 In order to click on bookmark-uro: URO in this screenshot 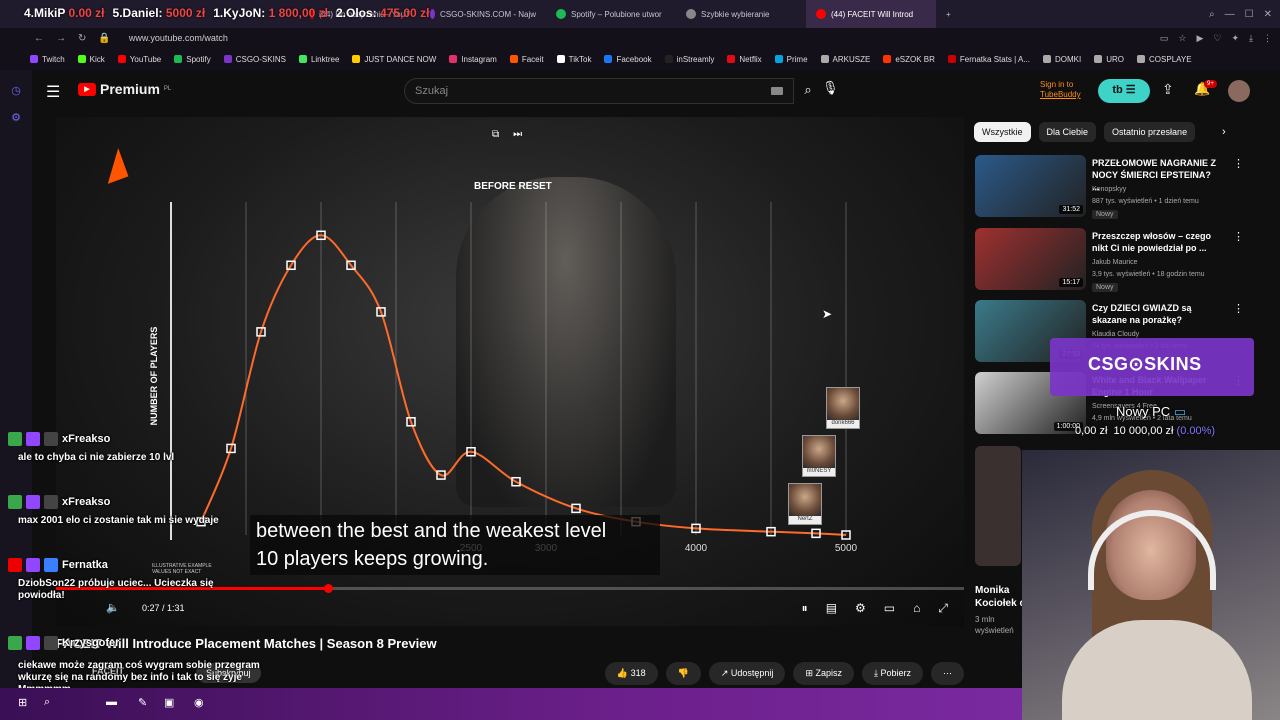, I will do `click(1109, 59)`.